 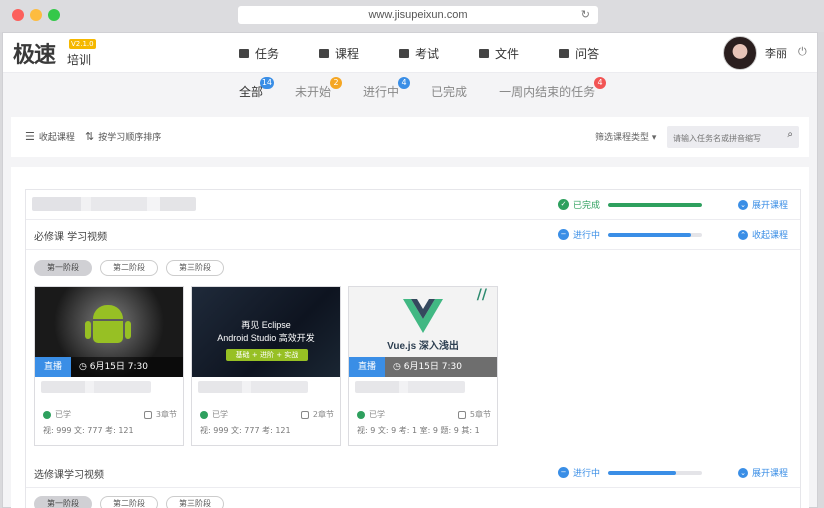 What do you see at coordinates (251, 92) in the screenshot?
I see `tab-label: 全部` at bounding box center [251, 92].